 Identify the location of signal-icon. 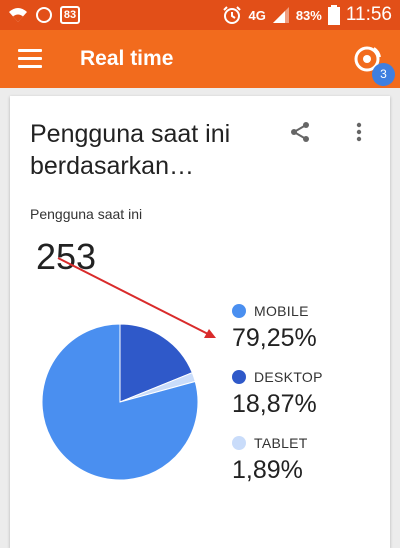
(280, 15).